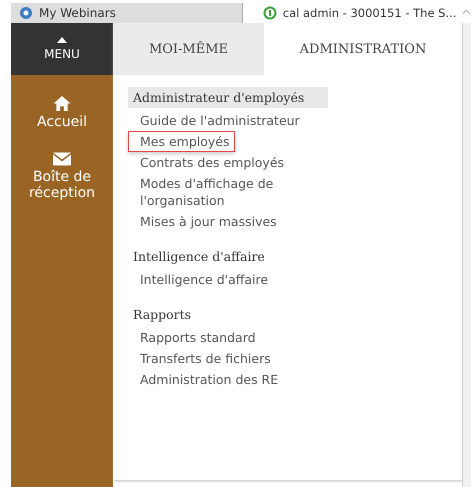 This screenshot has width=471, height=487. What do you see at coordinates (269, 13) in the screenshot?
I see `circle-logo-icon` at bounding box center [269, 13].